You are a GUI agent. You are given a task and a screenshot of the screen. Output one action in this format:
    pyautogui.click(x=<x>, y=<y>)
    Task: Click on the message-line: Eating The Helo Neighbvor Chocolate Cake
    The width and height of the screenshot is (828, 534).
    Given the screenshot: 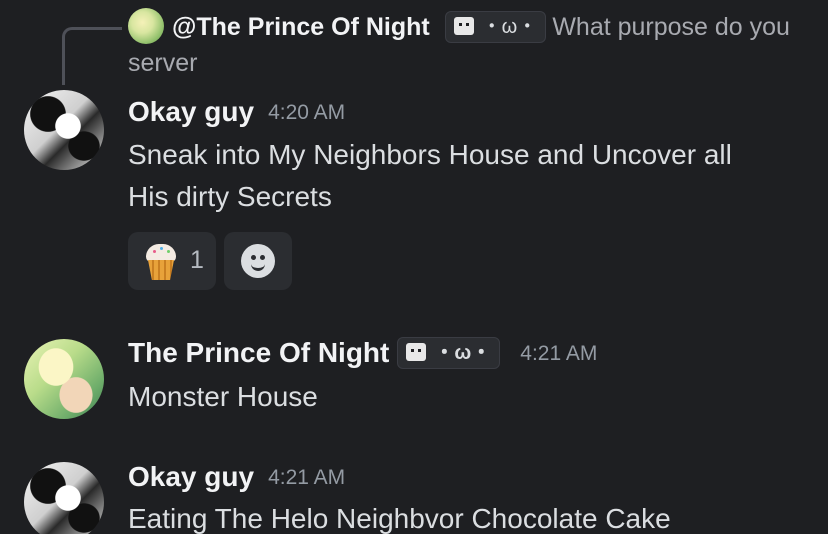 What is the action you would take?
    pyautogui.click(x=399, y=518)
    